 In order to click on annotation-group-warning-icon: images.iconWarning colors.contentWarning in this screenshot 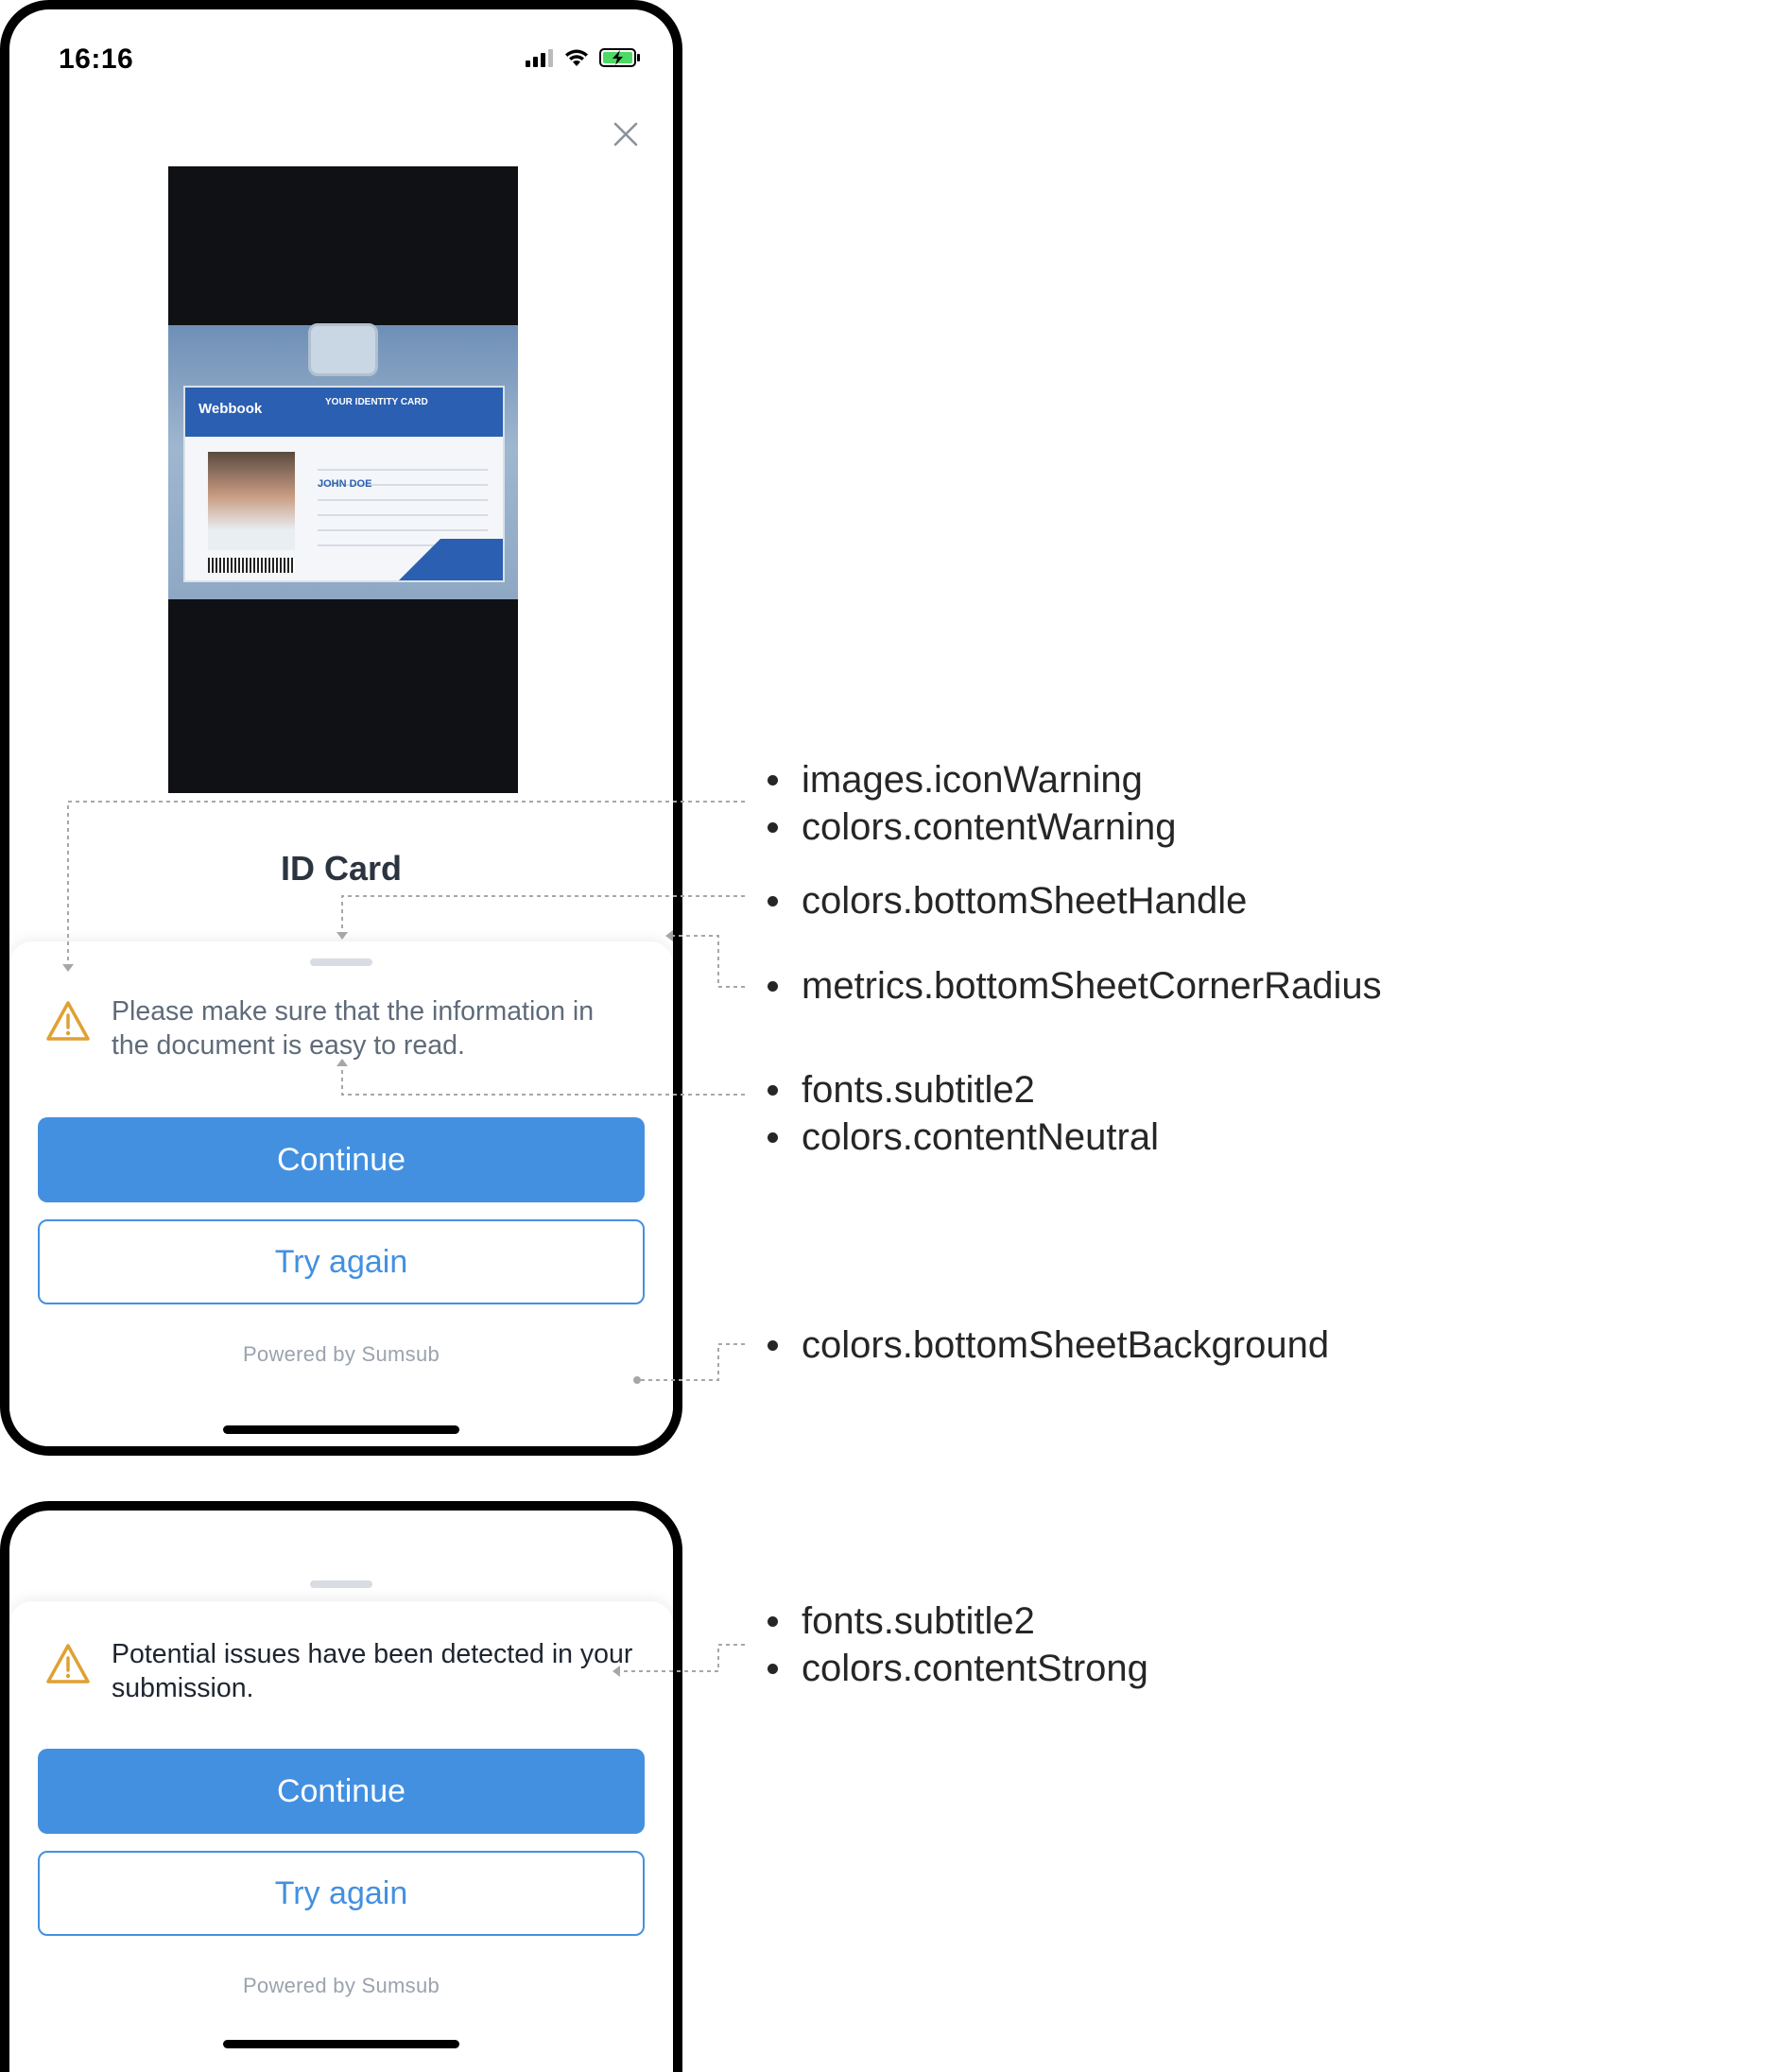, I will do `click(970, 804)`.